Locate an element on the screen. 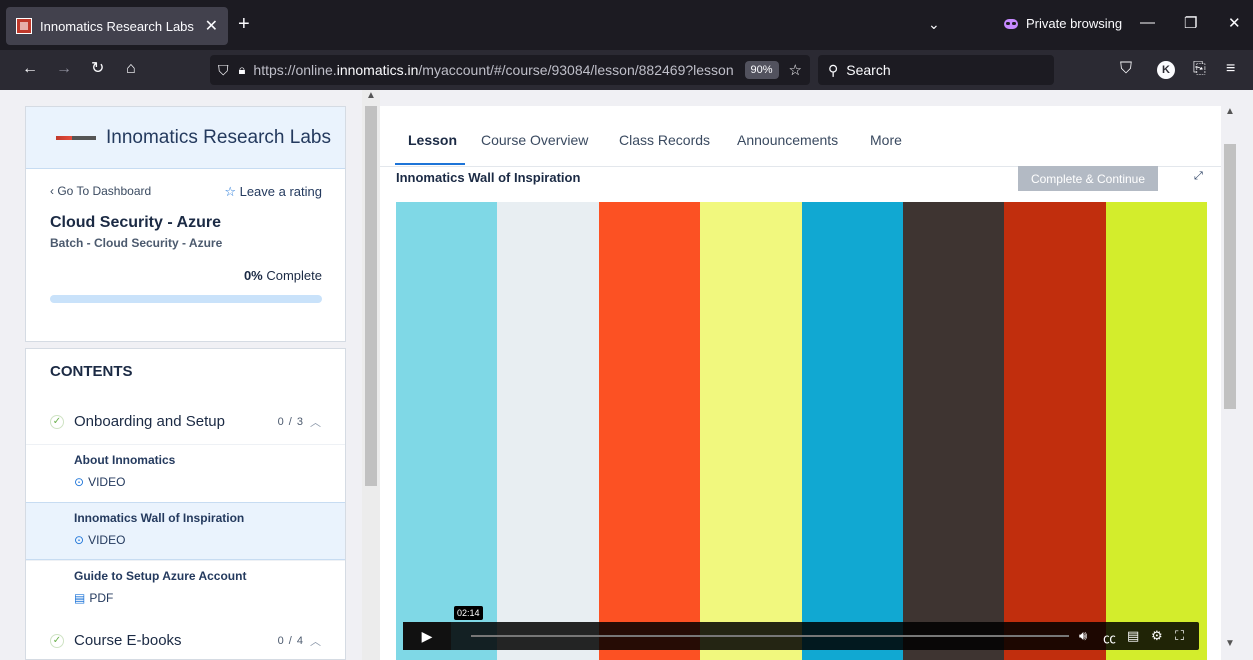  leave-rating-link: ☆ Leave a rating is located at coordinates (273, 192).